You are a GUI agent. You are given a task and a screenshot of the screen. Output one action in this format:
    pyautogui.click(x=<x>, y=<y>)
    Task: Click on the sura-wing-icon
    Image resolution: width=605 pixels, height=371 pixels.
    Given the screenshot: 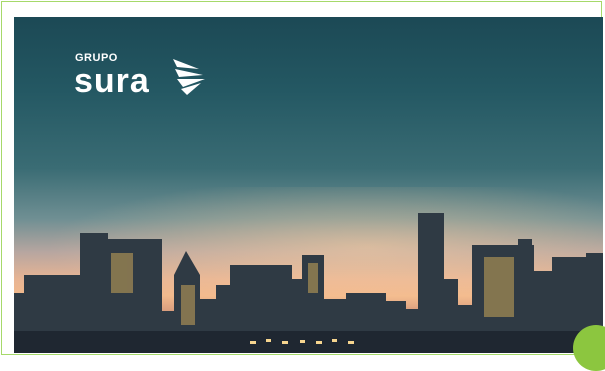 What is the action you would take?
    pyautogui.click(x=189, y=77)
    